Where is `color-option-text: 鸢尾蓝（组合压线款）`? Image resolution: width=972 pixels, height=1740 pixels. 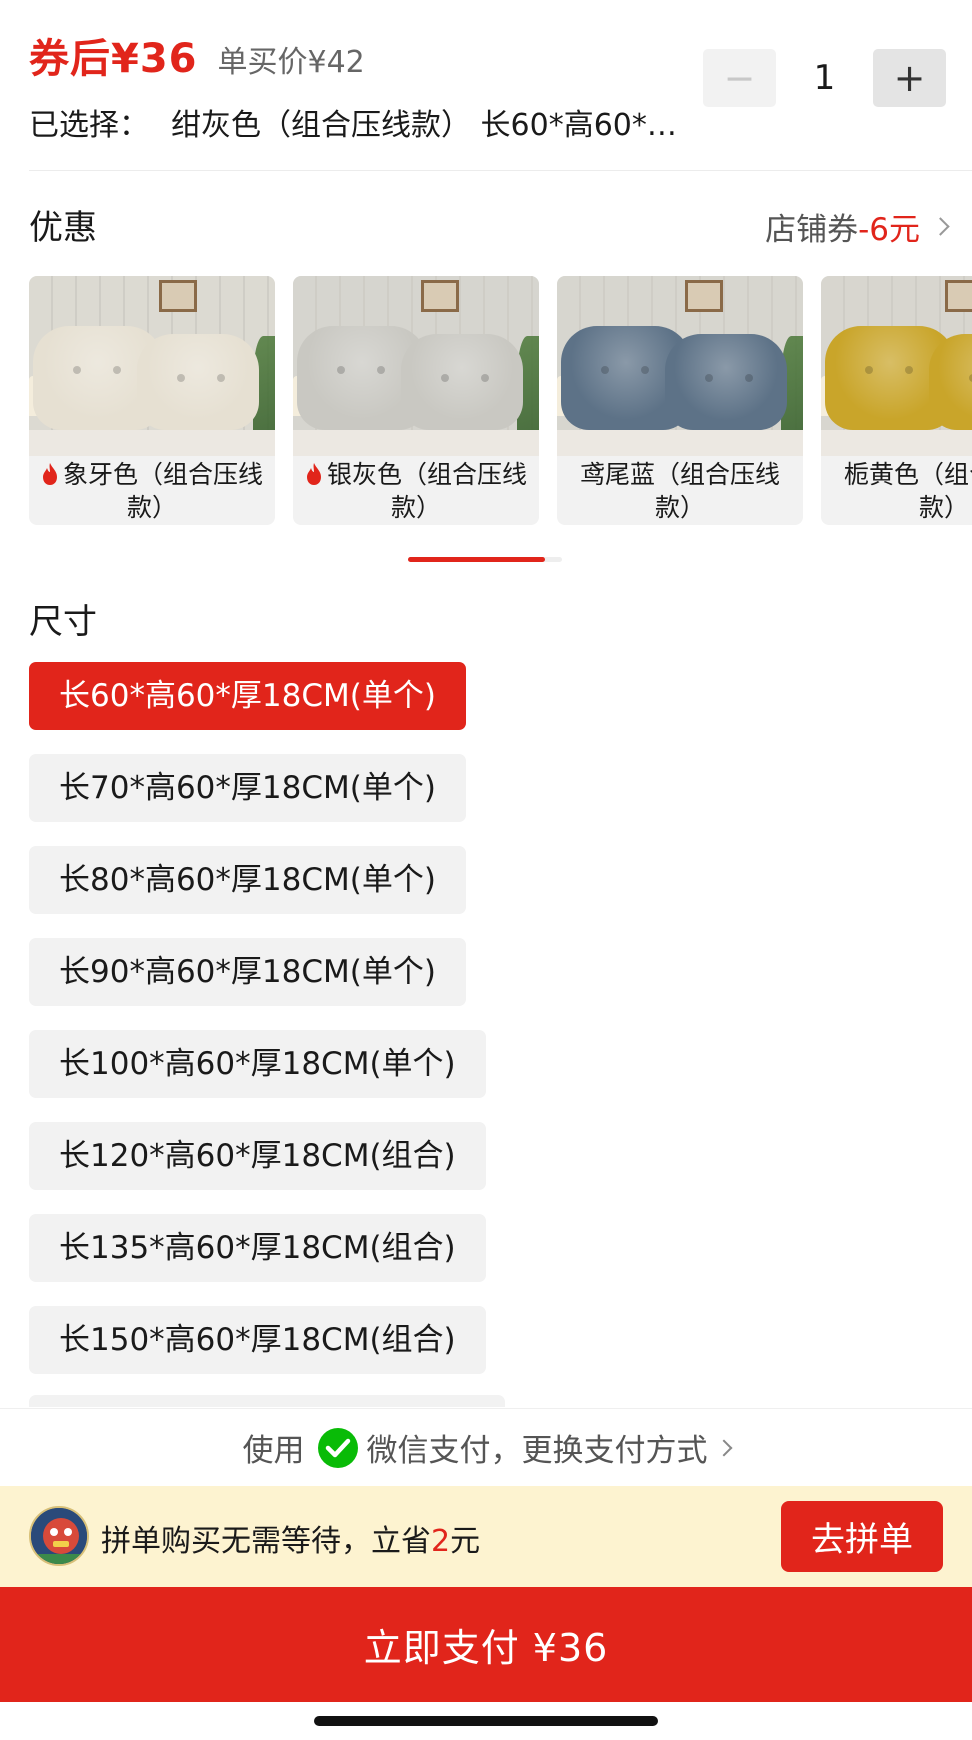
color-option-text: 鸢尾蓝（组合压线款） is located at coordinates (679, 491).